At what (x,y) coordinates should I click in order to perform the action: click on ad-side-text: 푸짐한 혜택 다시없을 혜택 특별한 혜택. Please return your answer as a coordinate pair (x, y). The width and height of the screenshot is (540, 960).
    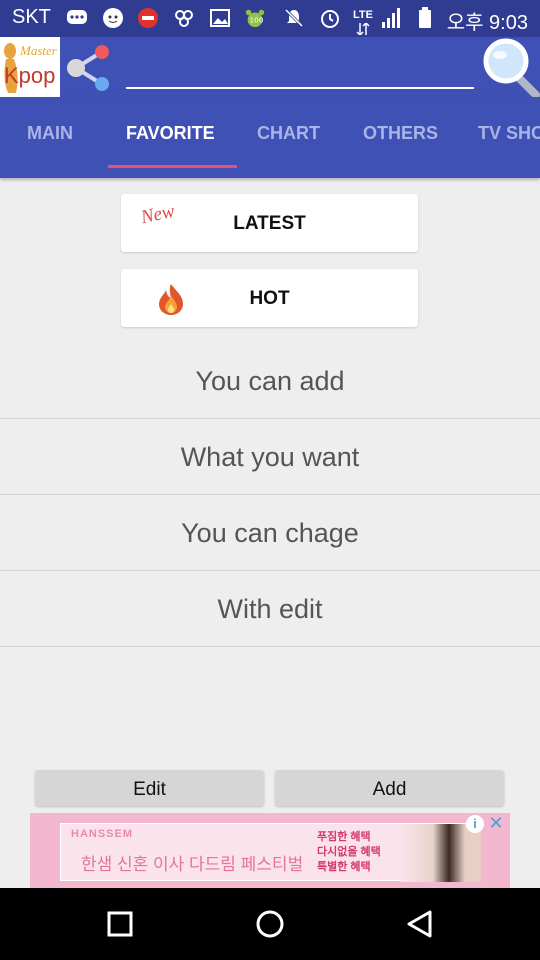
    Looking at the image, I should click on (352, 852).